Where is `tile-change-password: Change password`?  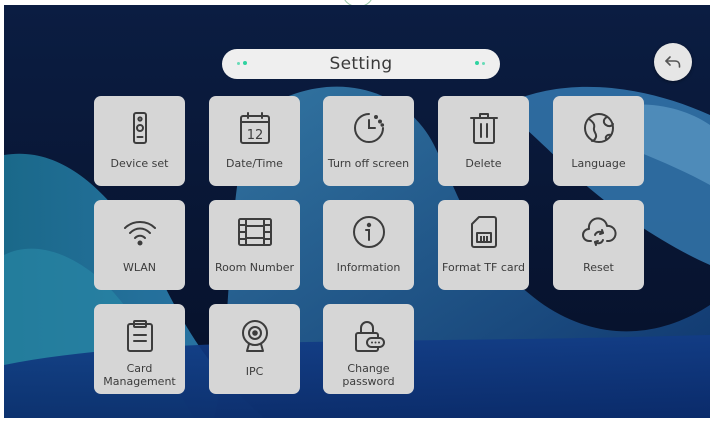 tile-change-password: Change password is located at coordinates (368, 349).